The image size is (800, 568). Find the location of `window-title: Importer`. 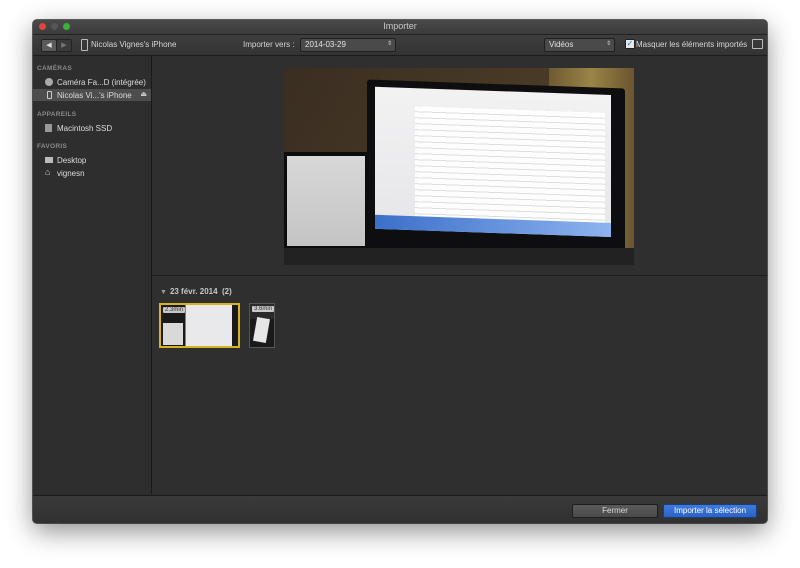

window-title: Importer is located at coordinates (400, 26).